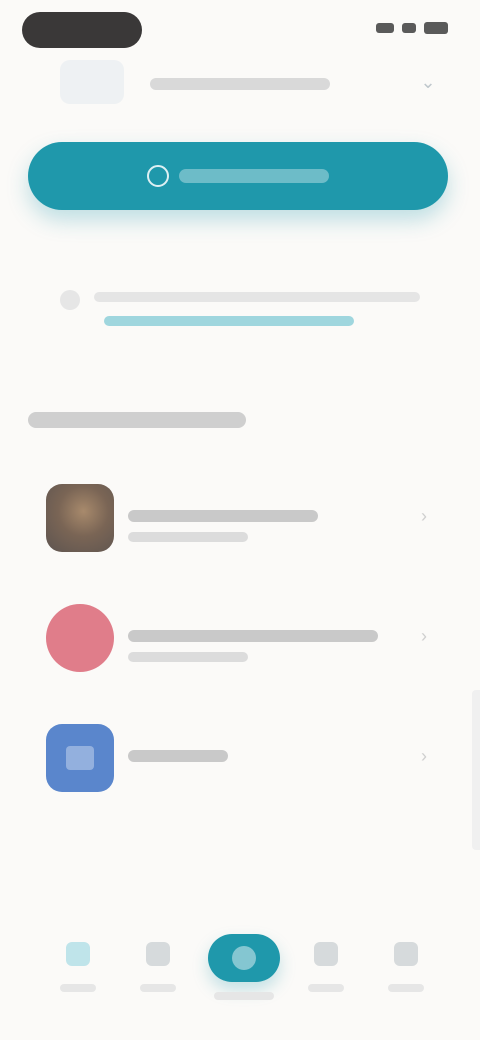 The width and height of the screenshot is (480, 1040). What do you see at coordinates (436, 28) in the screenshot?
I see `battery-icon` at bounding box center [436, 28].